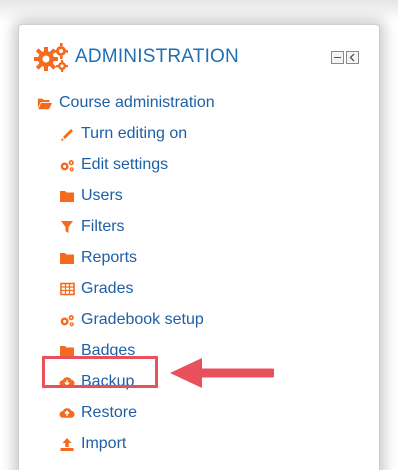 The image size is (398, 470). I want to click on course-administration-node: Course administration, so click(126, 103).